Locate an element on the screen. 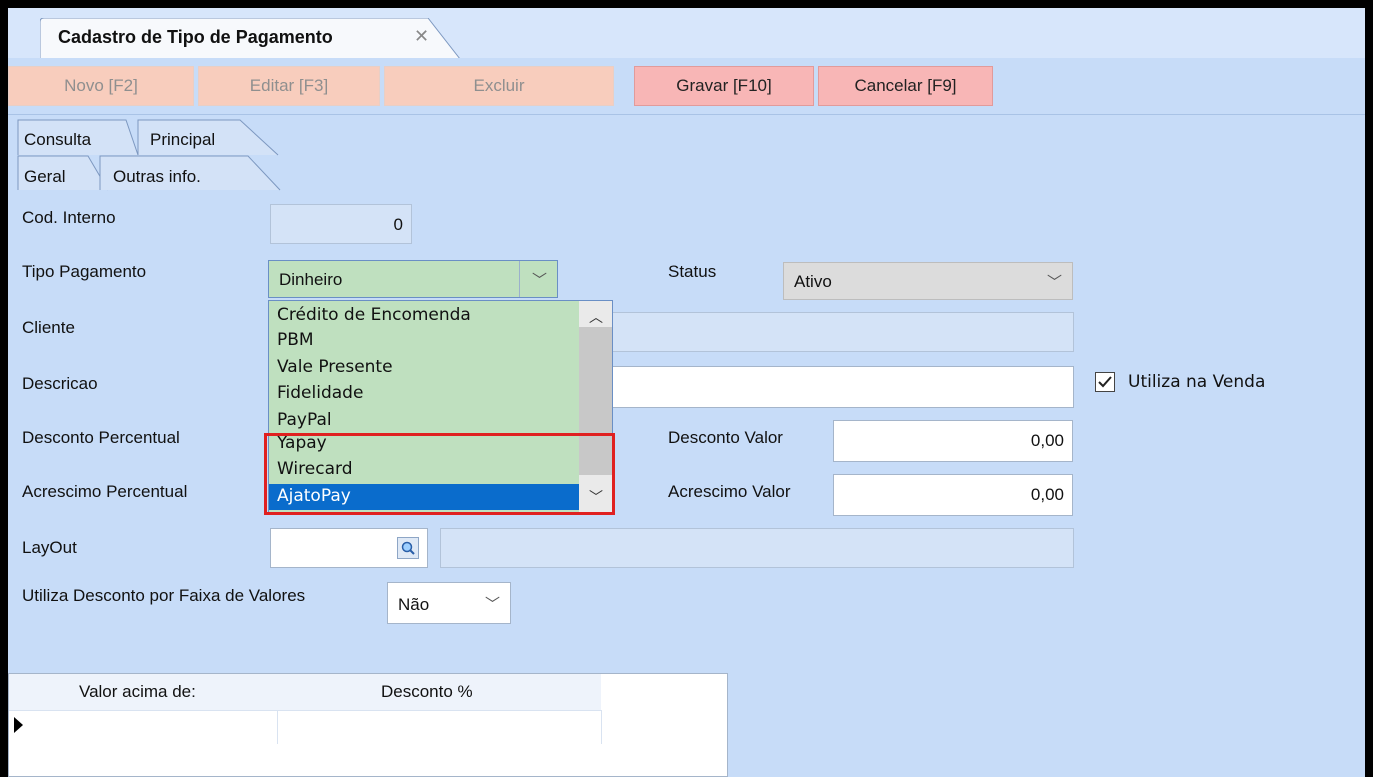  layout-label: LayOut is located at coordinates (49, 547).